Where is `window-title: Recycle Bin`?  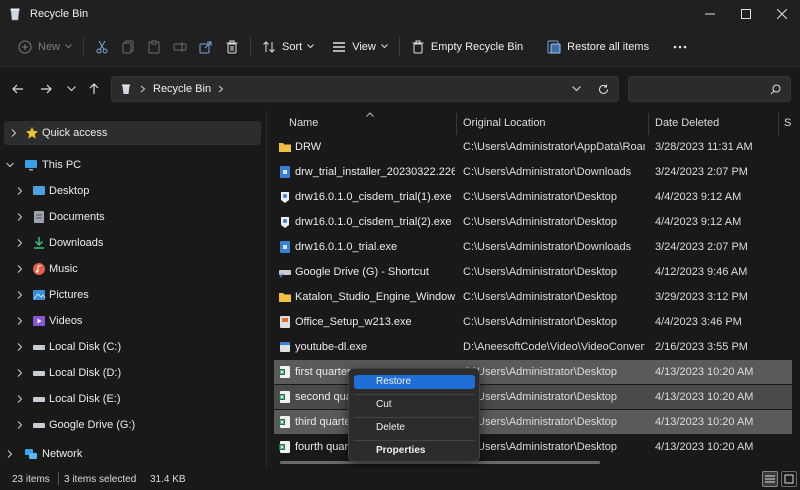 window-title: Recycle Bin is located at coordinates (59, 13).